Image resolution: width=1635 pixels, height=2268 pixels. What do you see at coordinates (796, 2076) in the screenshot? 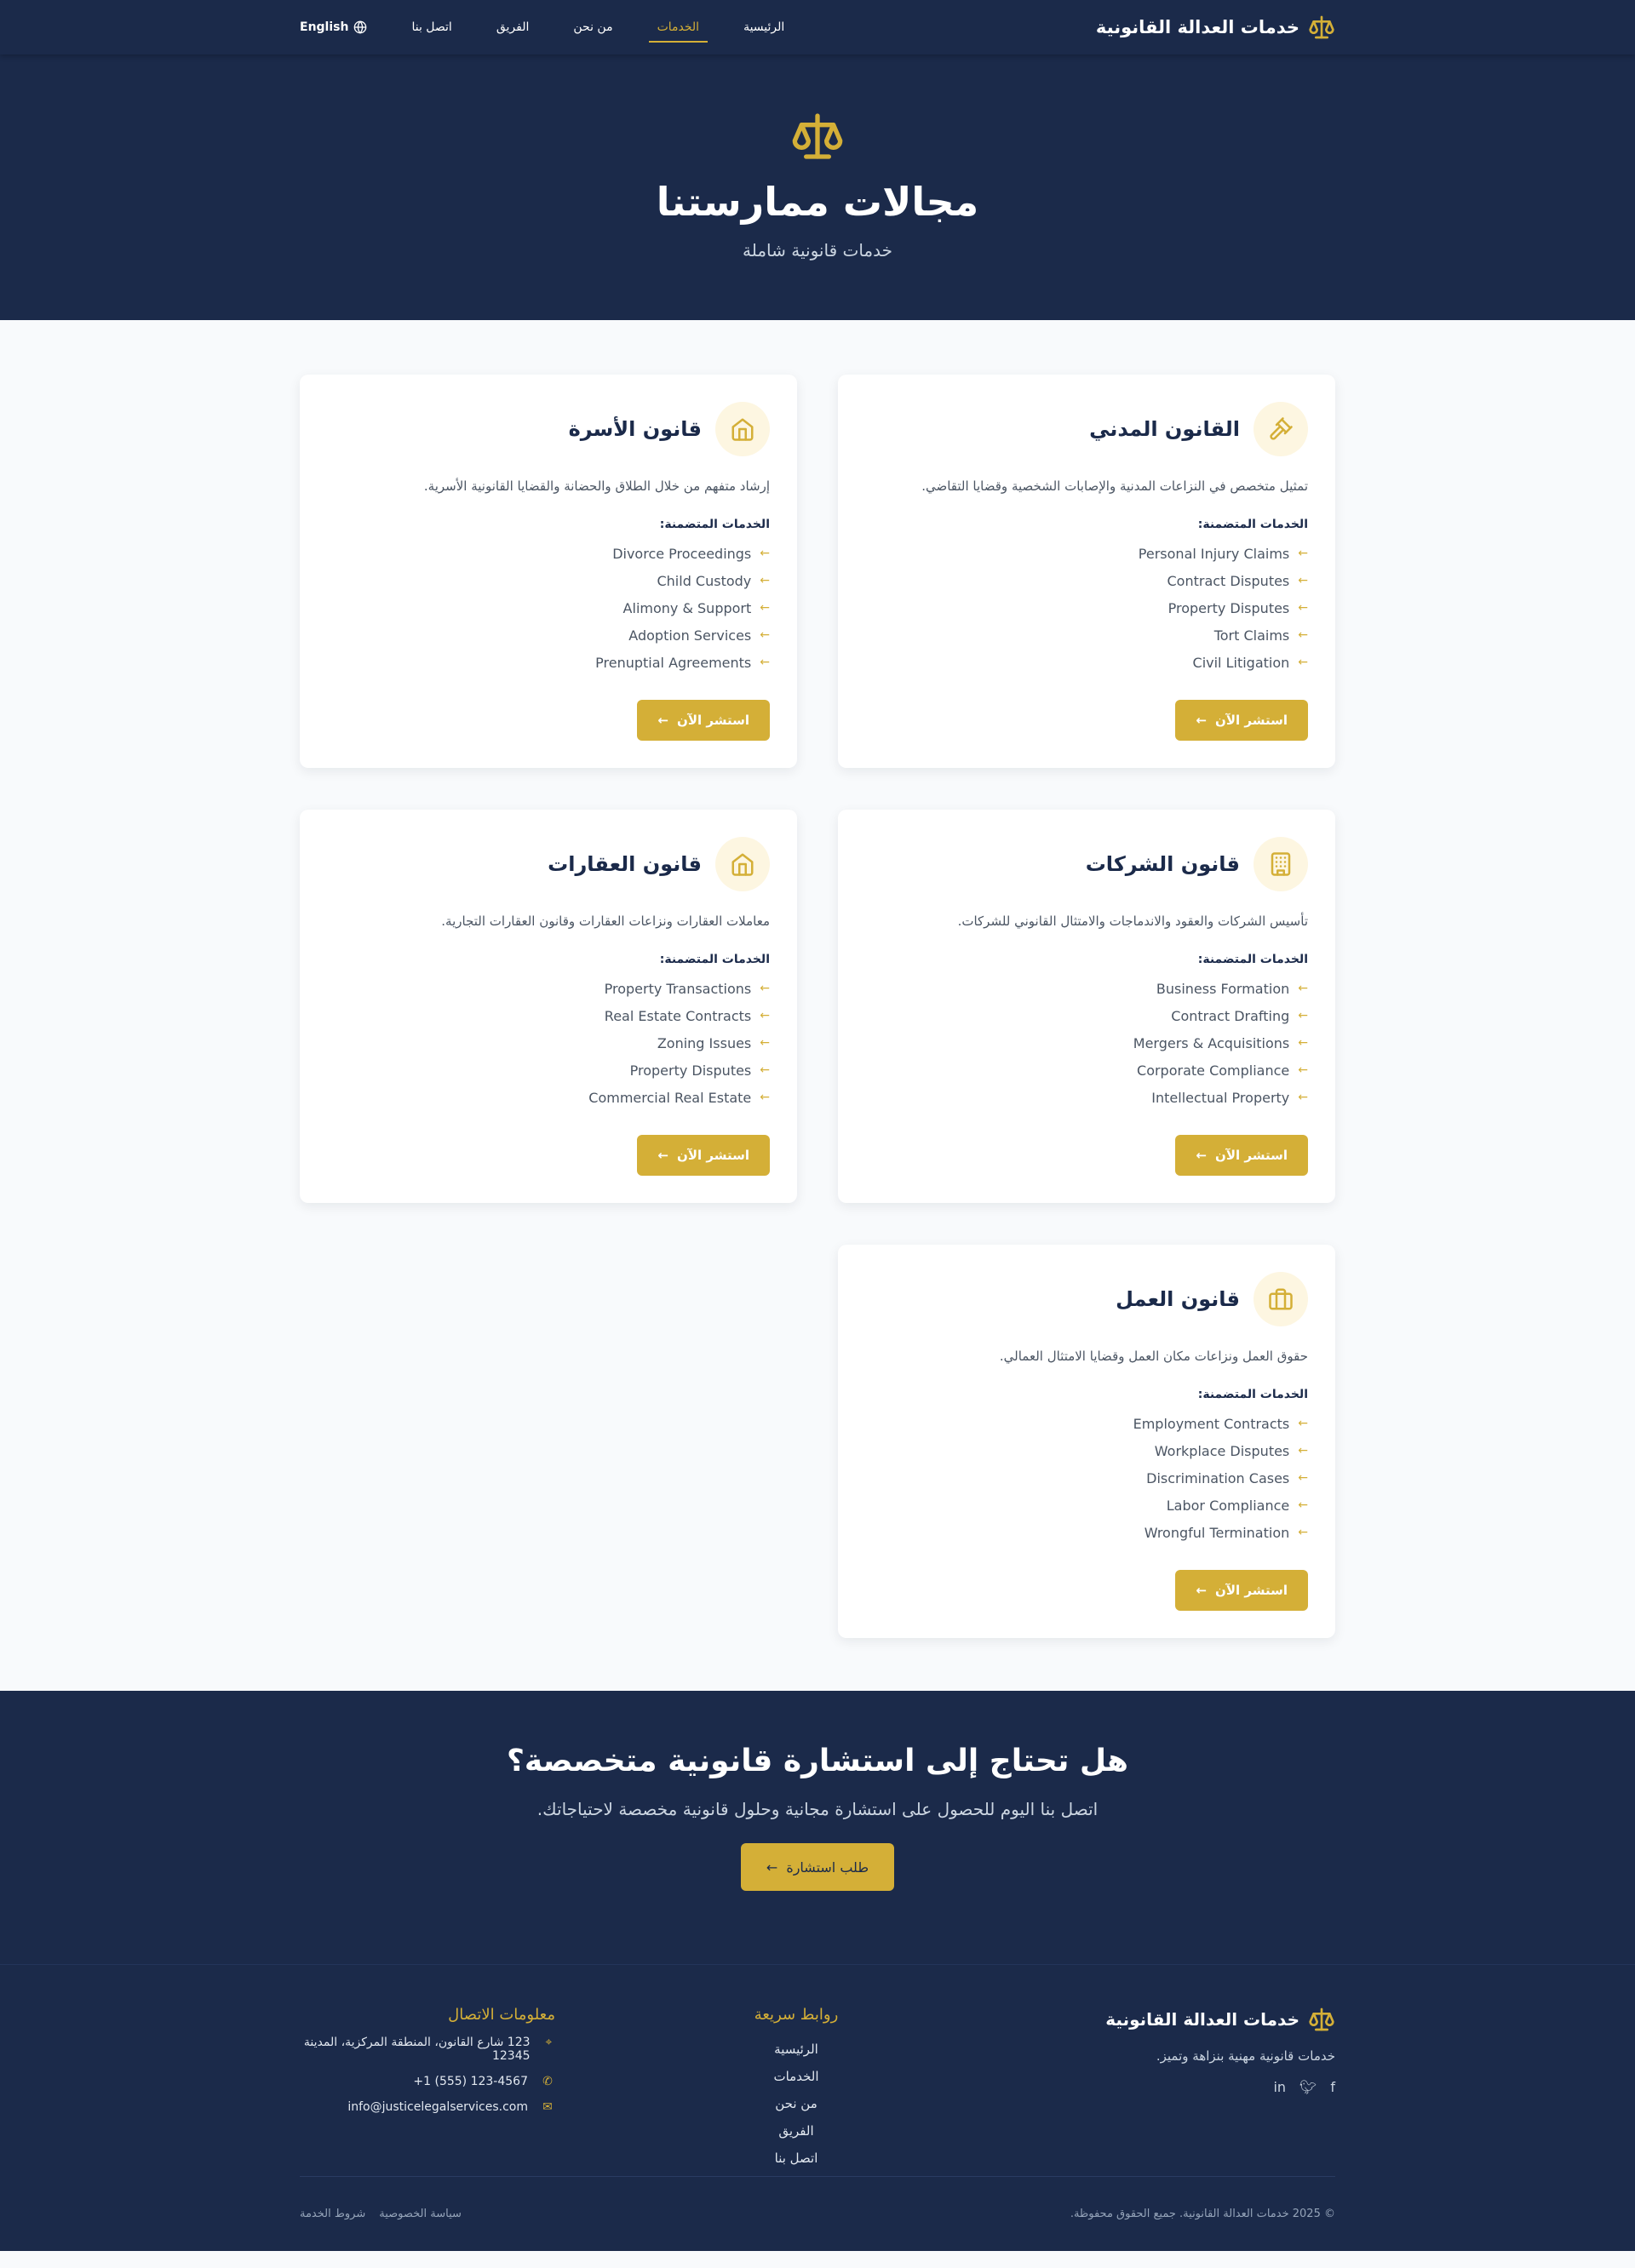
I see `footer-link-services: الخدمات` at bounding box center [796, 2076].